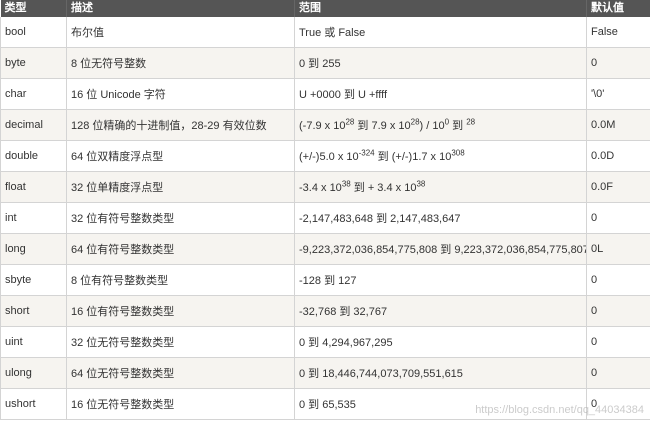 This screenshot has width=650, height=422. What do you see at coordinates (180, 249) in the screenshot?
I see `cell-description: 64 位有符号整数类型` at bounding box center [180, 249].